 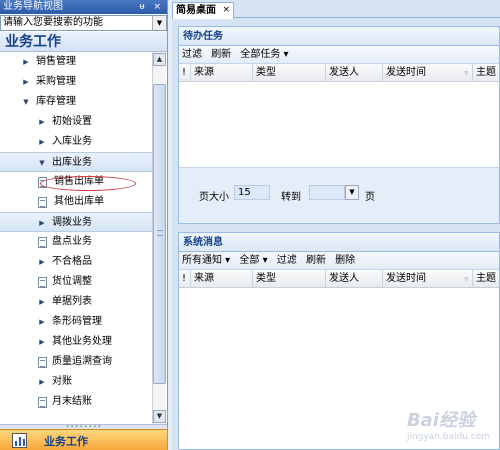 I want to click on all-notifications-dropdown: 所有通知 ▾, so click(x=206, y=260).